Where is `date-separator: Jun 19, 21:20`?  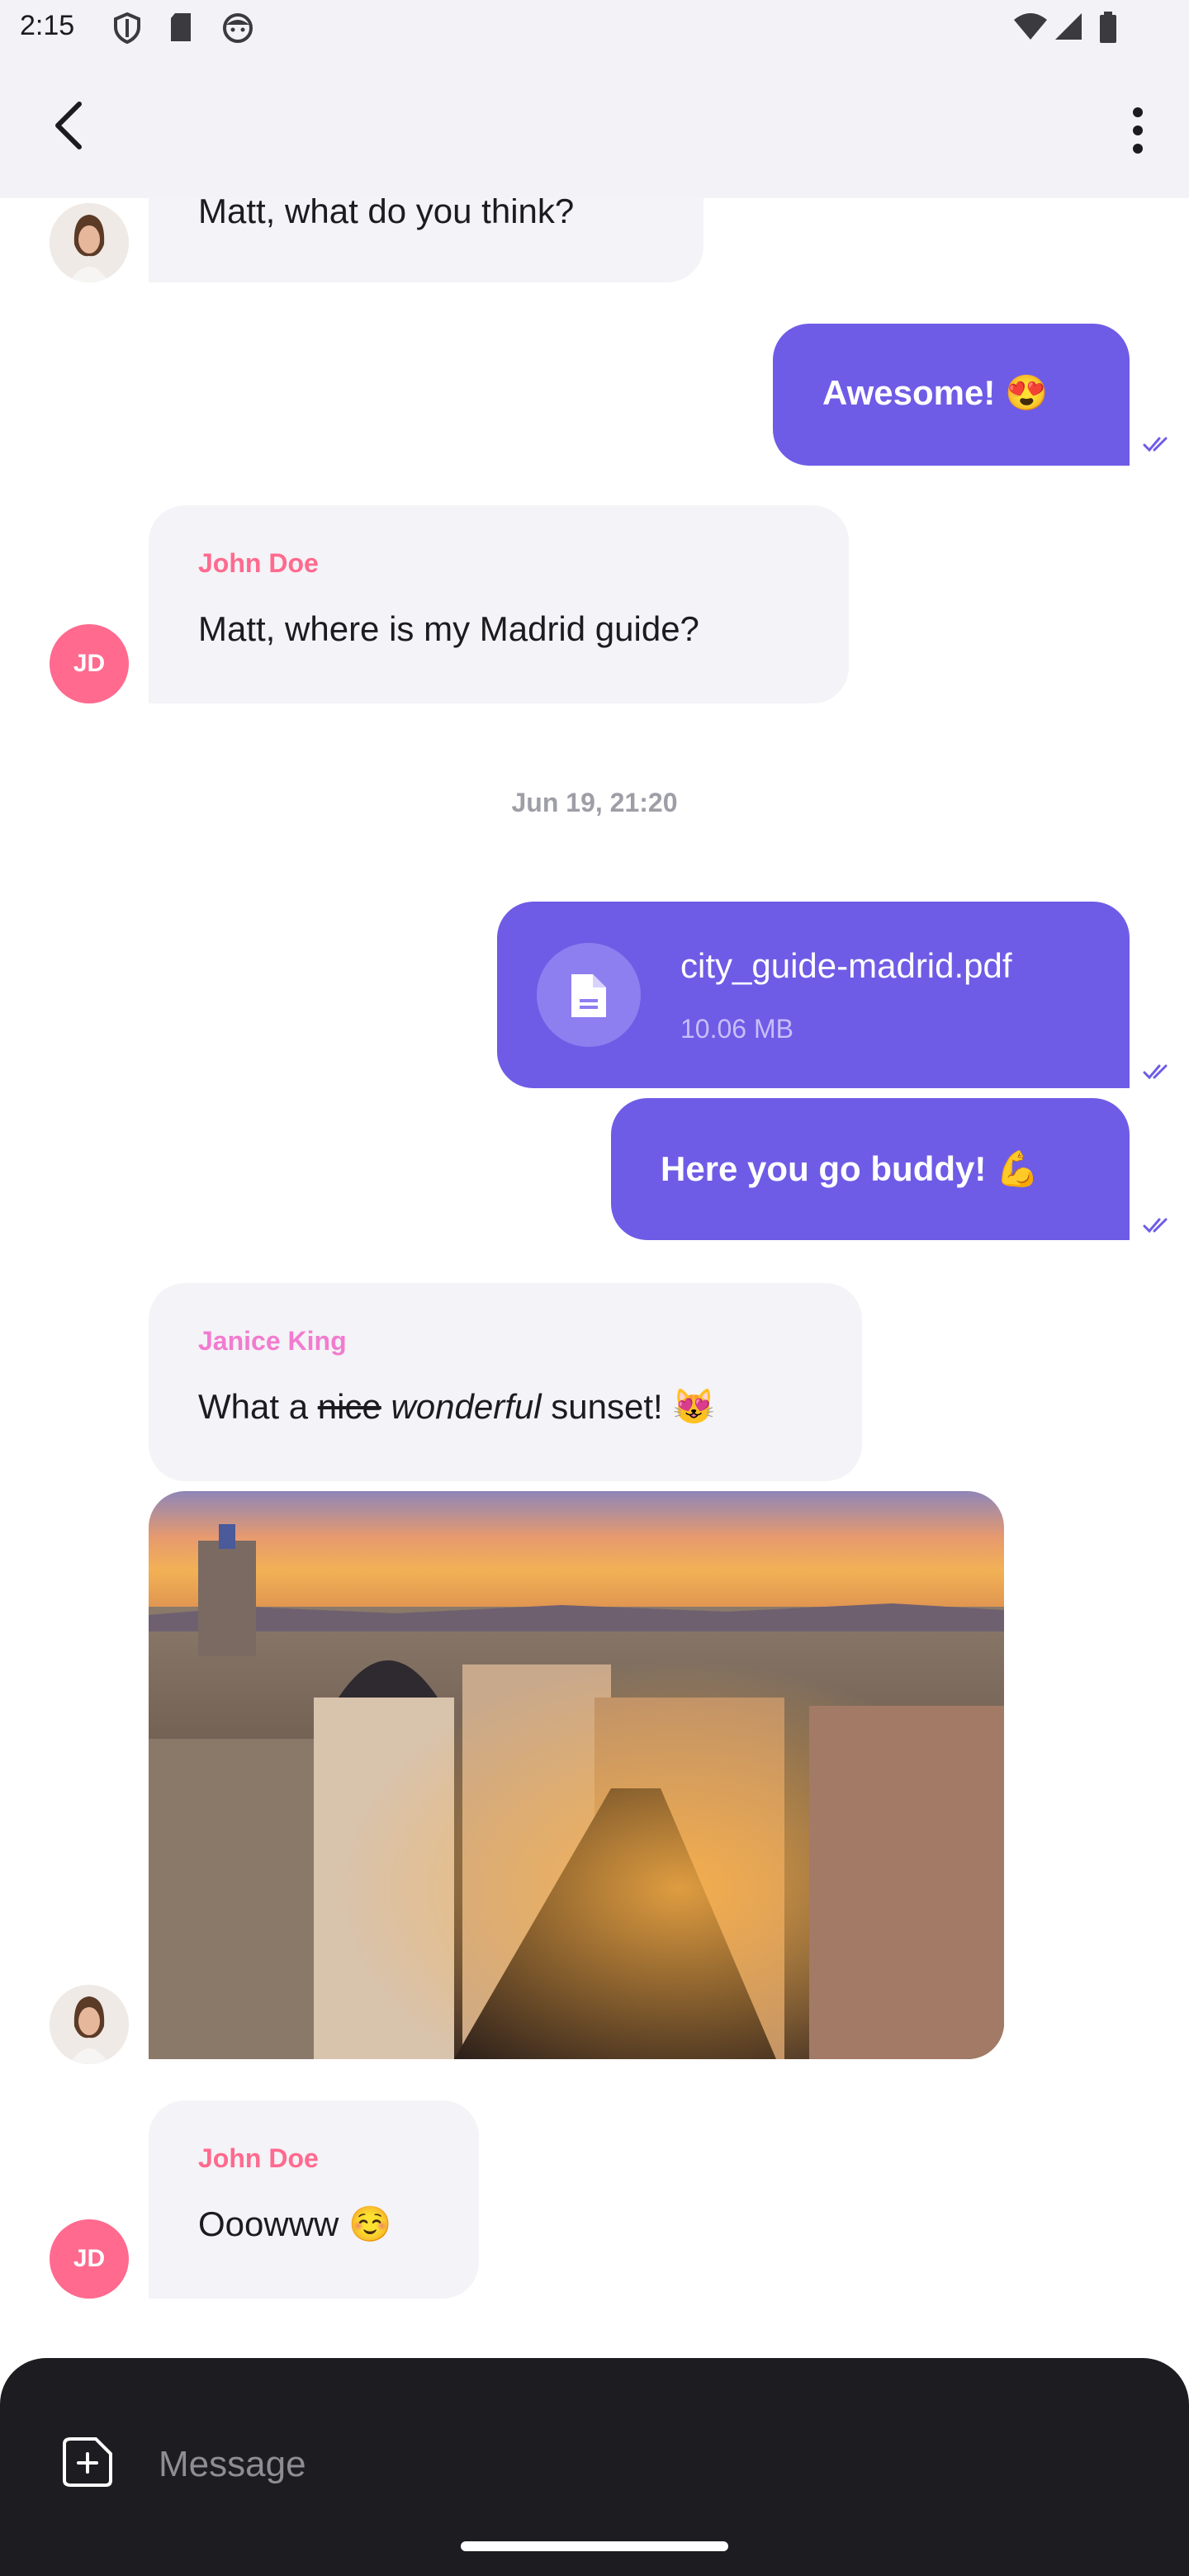
date-separator: Jun 19, 21:20 is located at coordinates (594, 802).